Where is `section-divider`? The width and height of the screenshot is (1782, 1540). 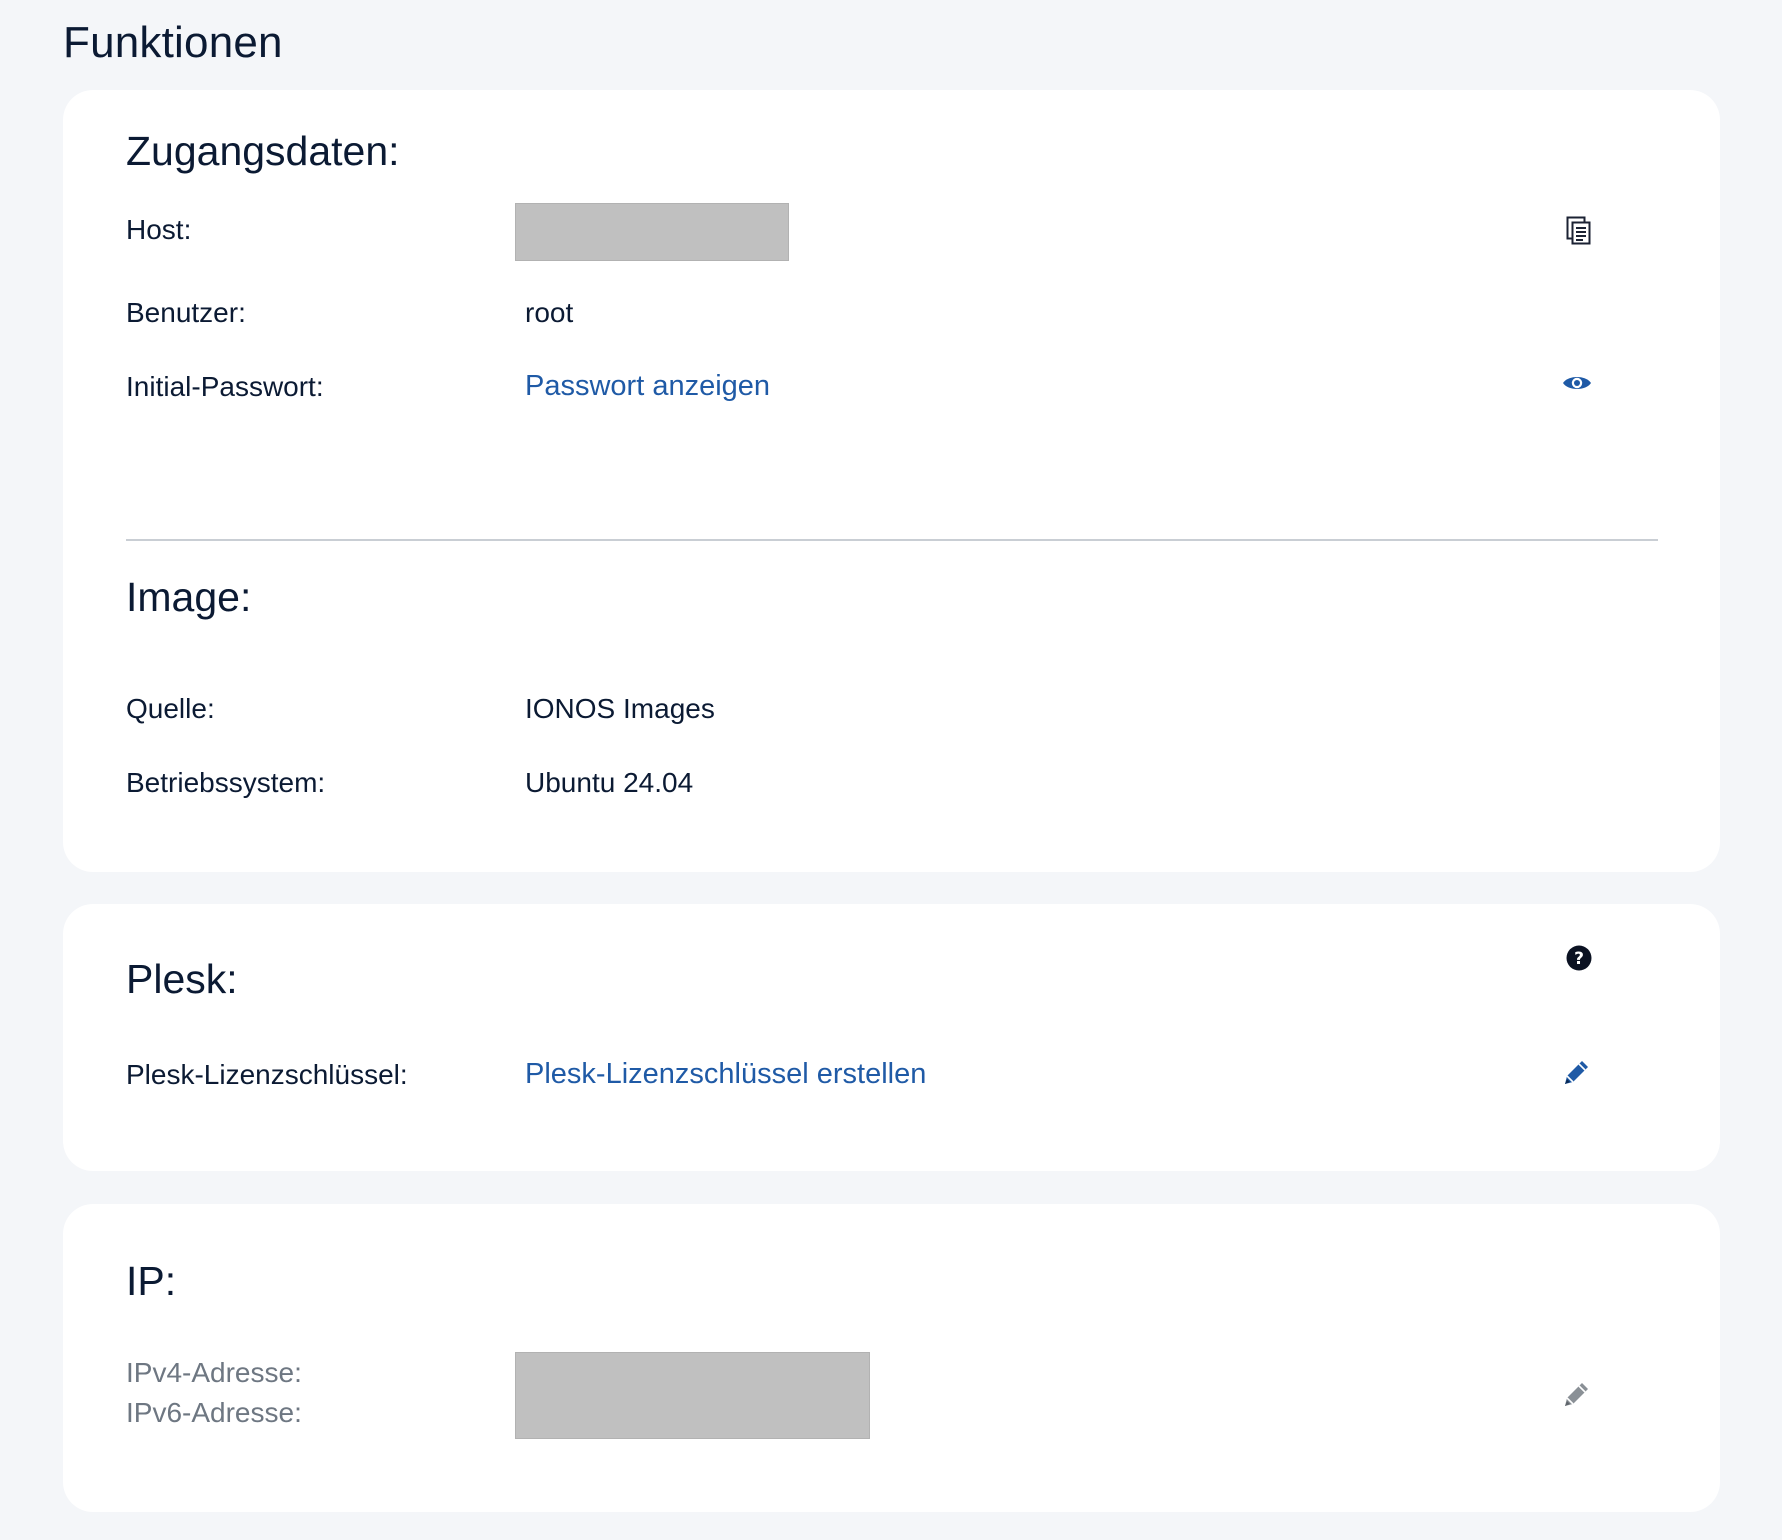 section-divider is located at coordinates (892, 540).